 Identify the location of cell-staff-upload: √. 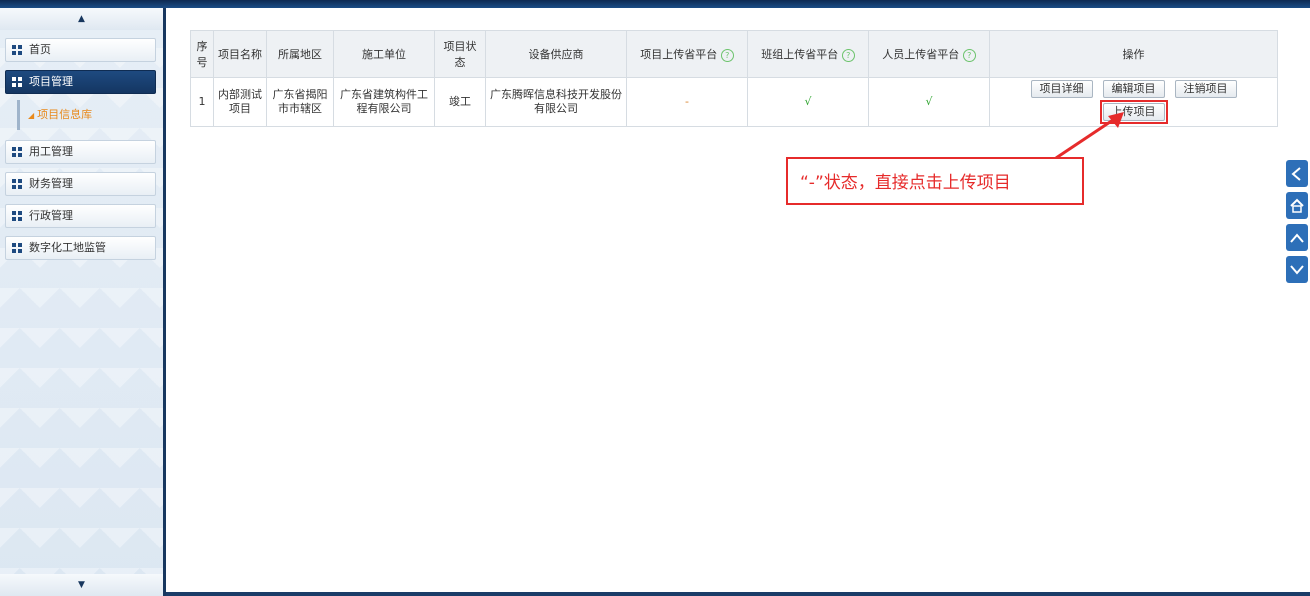
(929, 102).